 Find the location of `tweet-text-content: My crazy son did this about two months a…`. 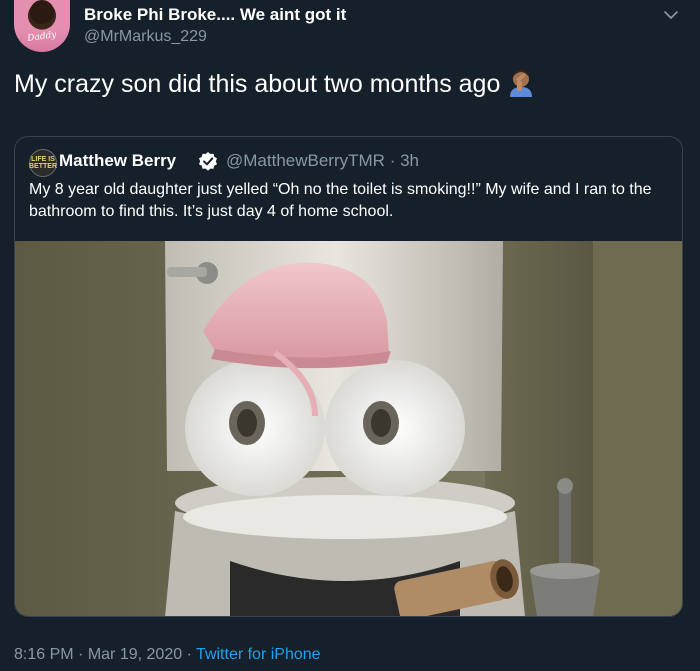

tweet-text-content: My crazy son did this about two months a… is located at coordinates (257, 84).